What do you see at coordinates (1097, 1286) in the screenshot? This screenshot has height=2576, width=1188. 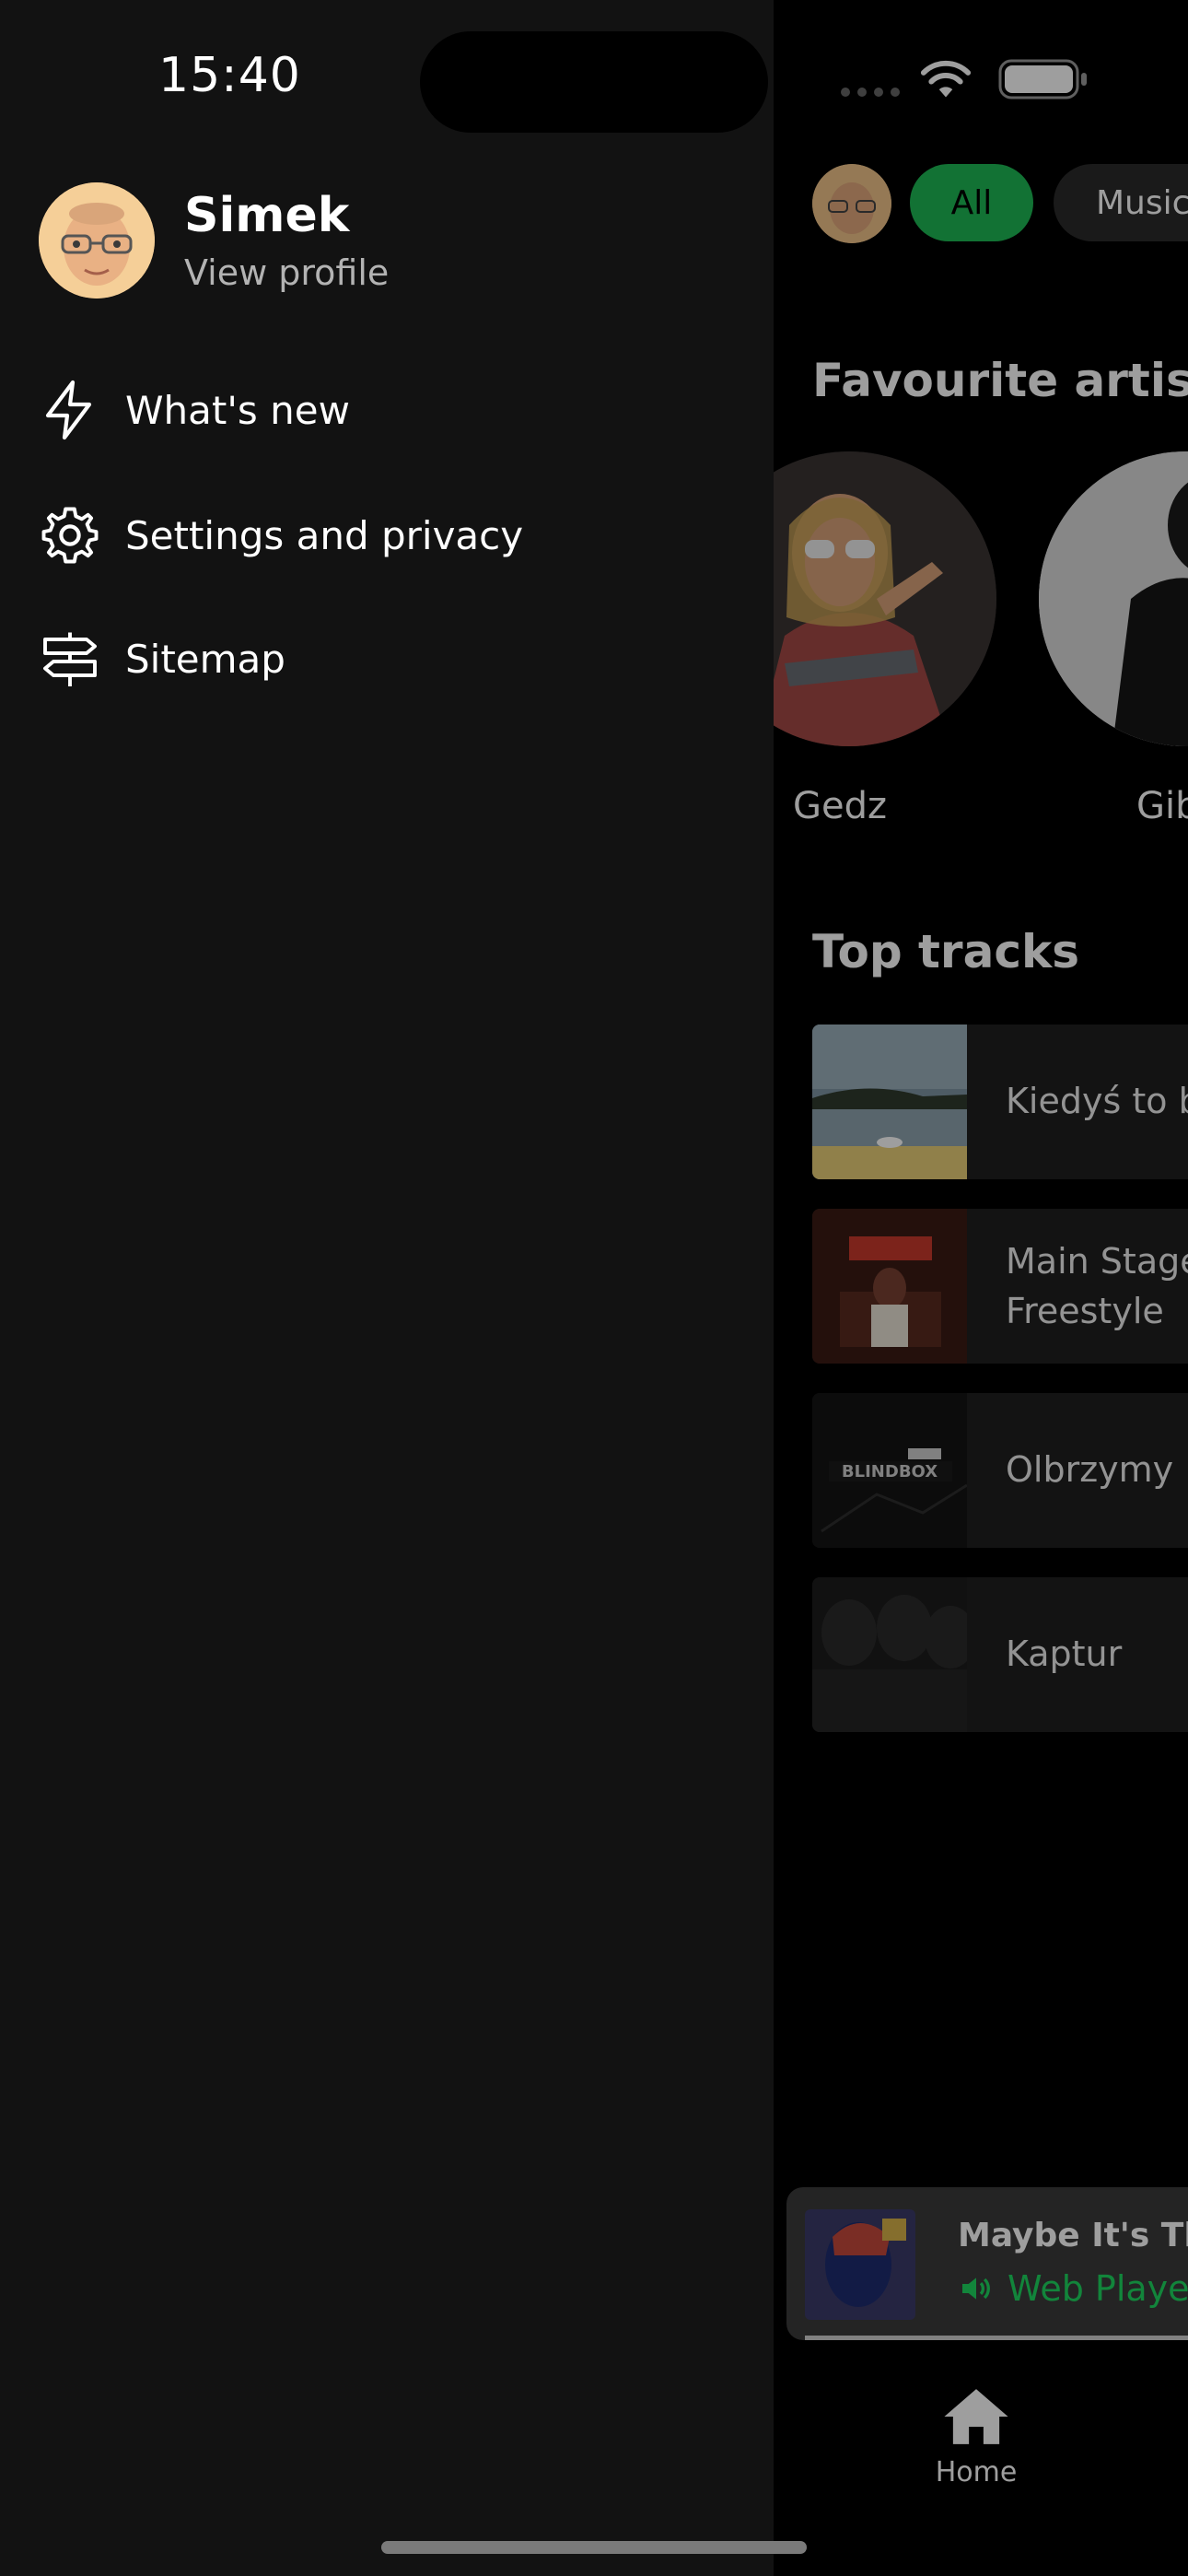 I see `track-title: Main Stage Freestyle` at bounding box center [1097, 1286].